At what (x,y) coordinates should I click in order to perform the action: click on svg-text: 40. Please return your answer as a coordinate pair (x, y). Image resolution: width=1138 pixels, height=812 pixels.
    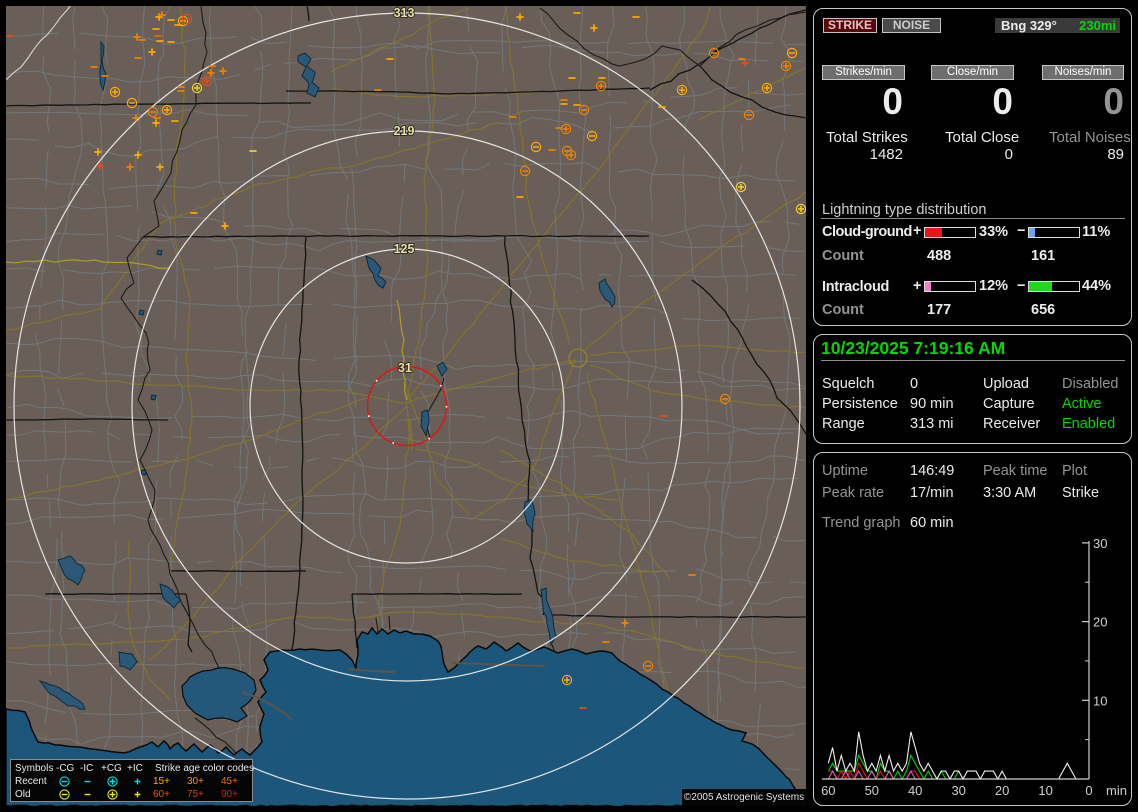
    Looking at the image, I should click on (915, 790).